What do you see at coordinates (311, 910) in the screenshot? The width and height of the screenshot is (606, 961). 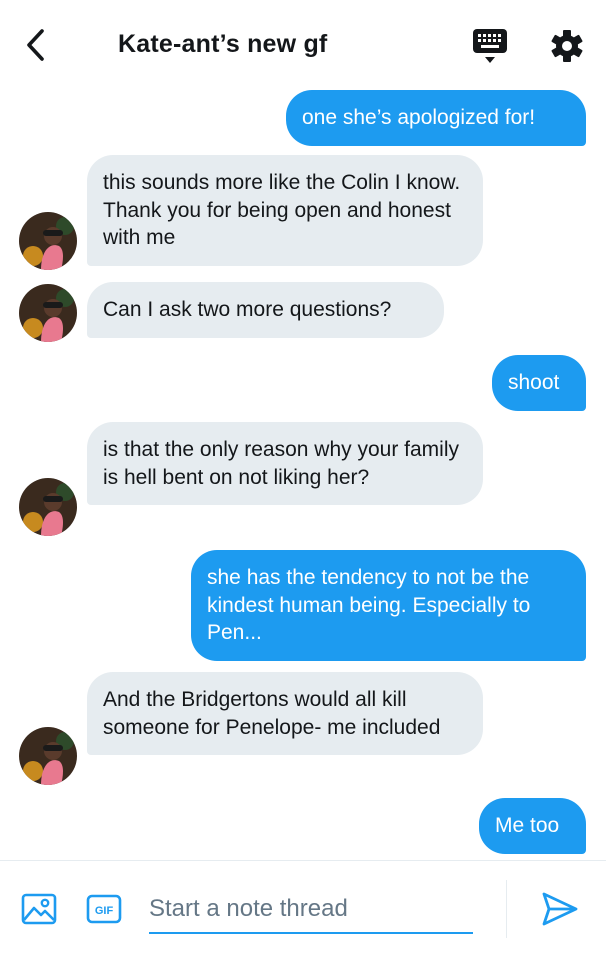 I see `note-thread-input` at bounding box center [311, 910].